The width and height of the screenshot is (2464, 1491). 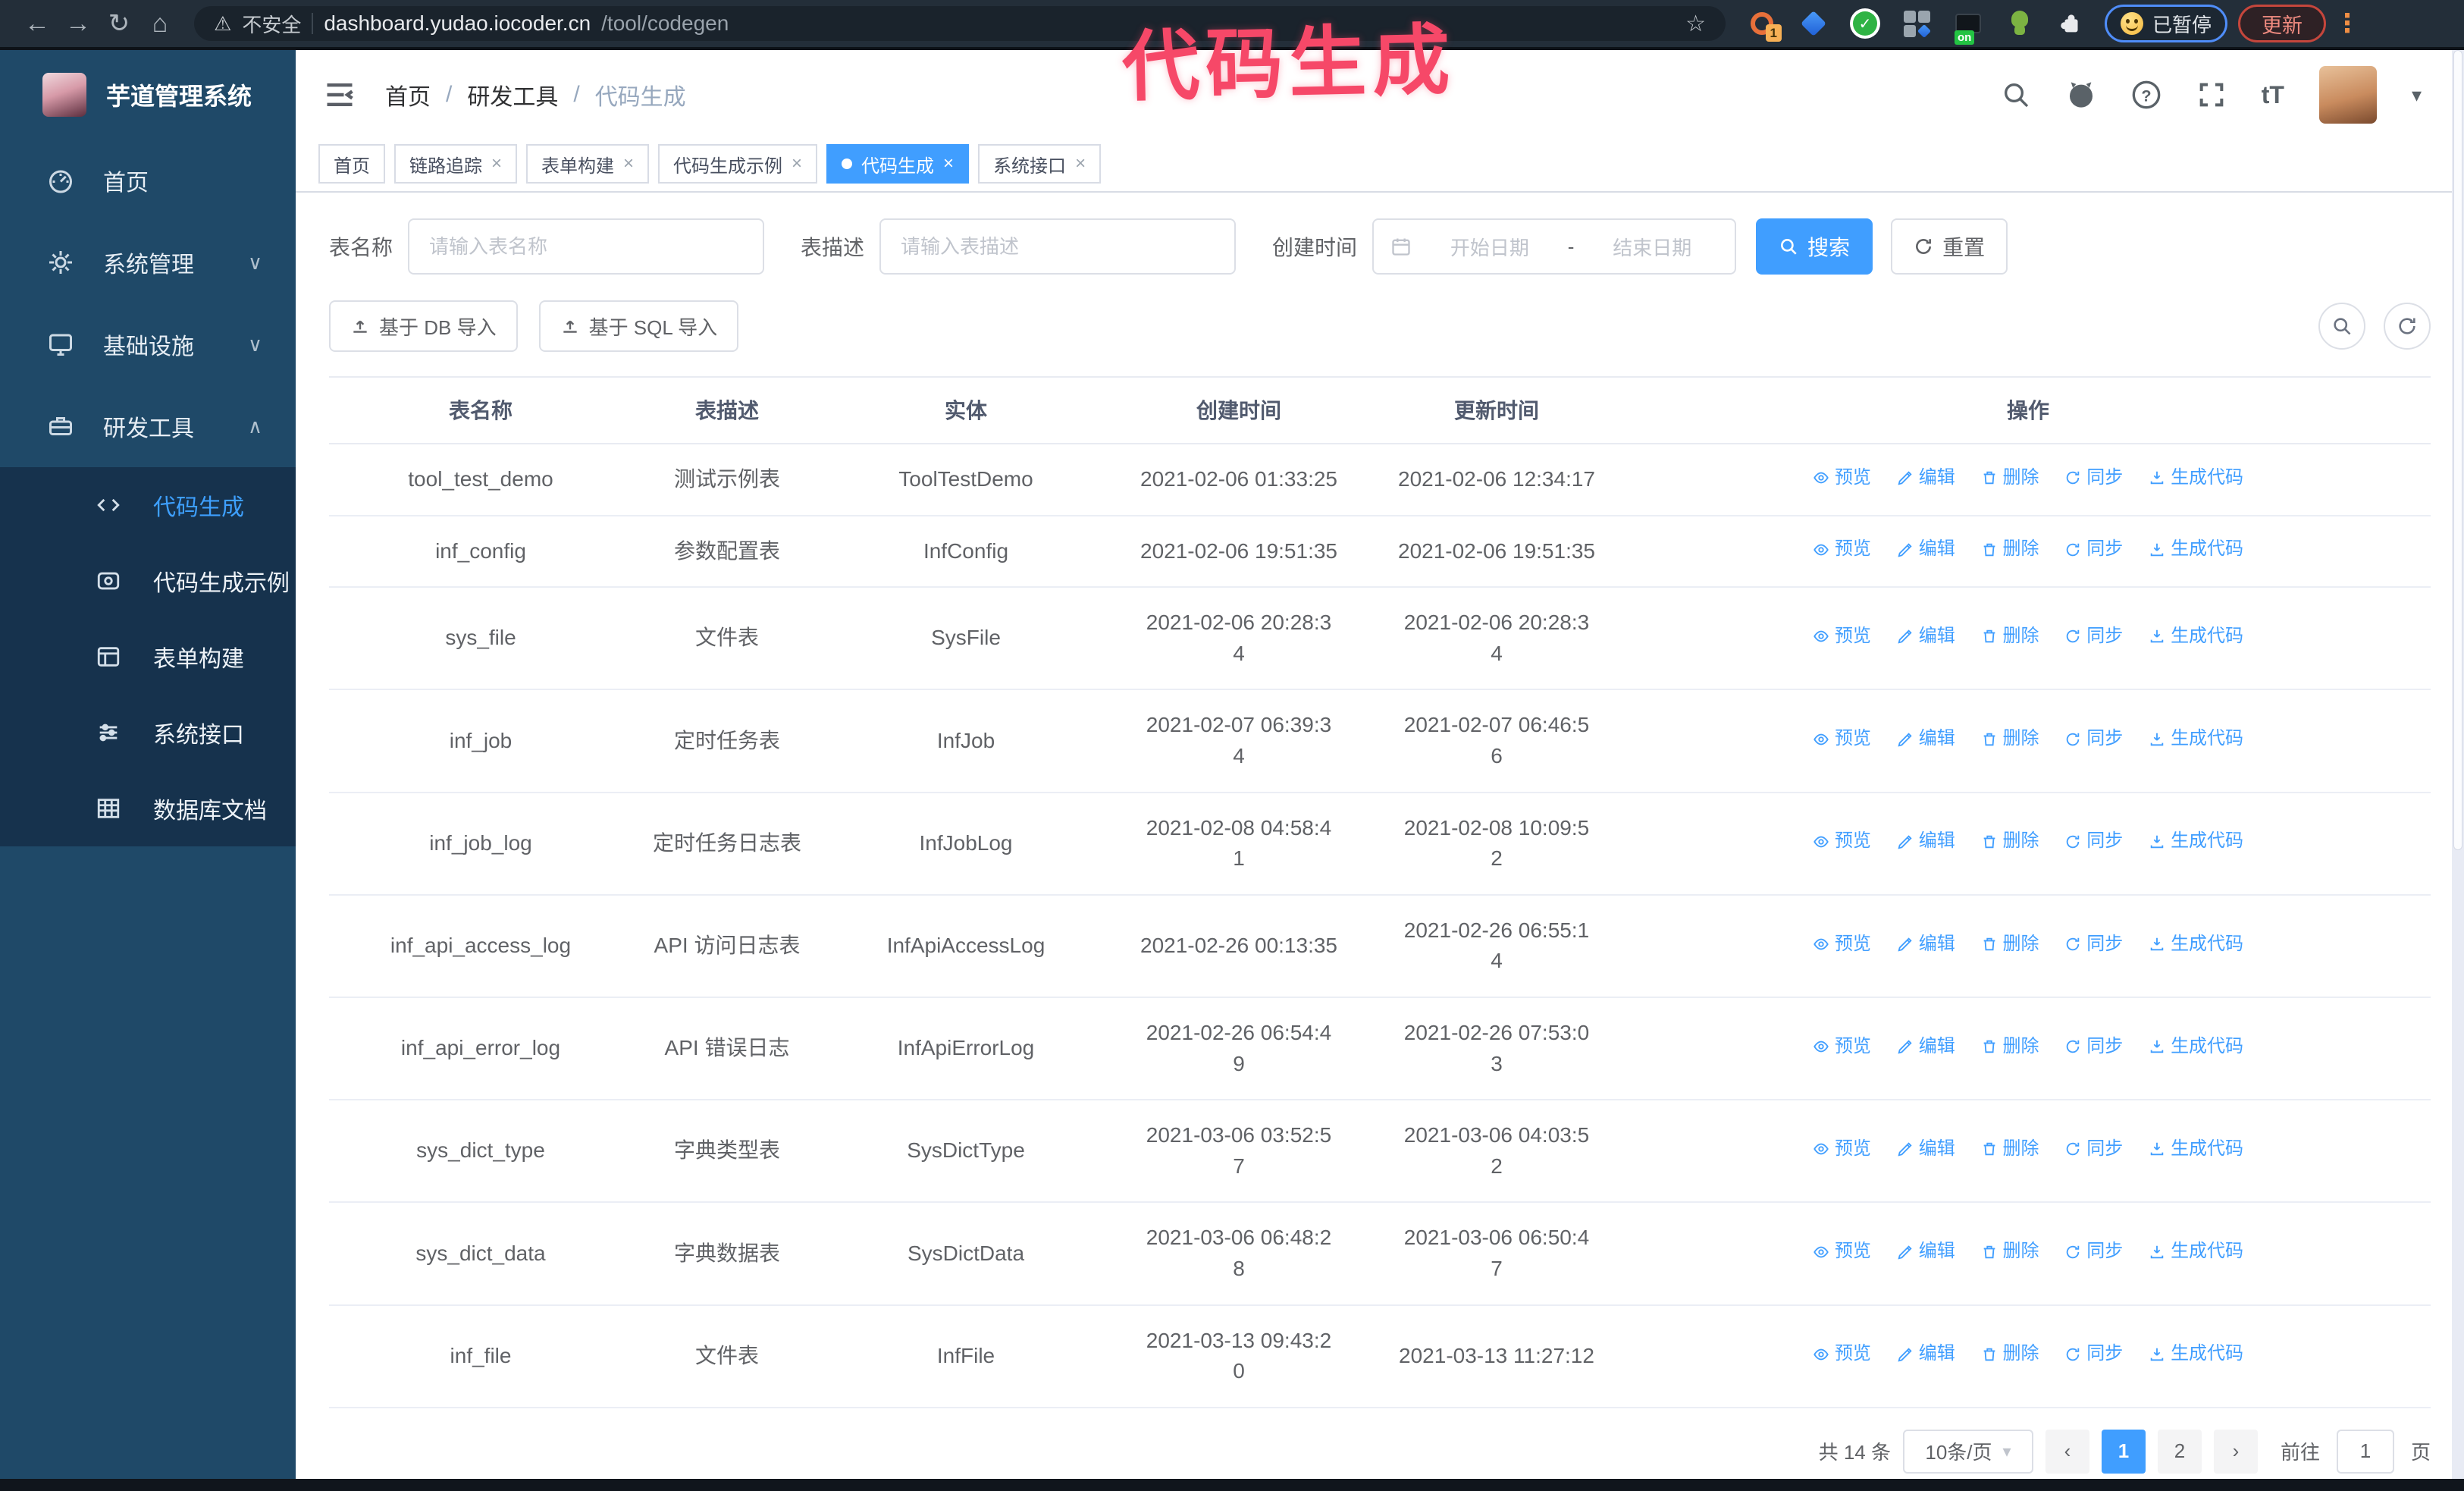 I want to click on github-icon, so click(x=2081, y=95).